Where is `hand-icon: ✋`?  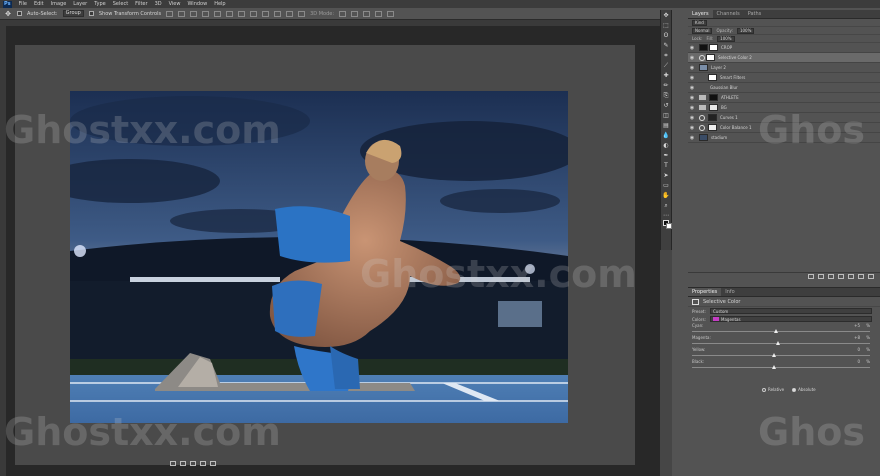 hand-icon: ✋ is located at coordinates (666, 196).